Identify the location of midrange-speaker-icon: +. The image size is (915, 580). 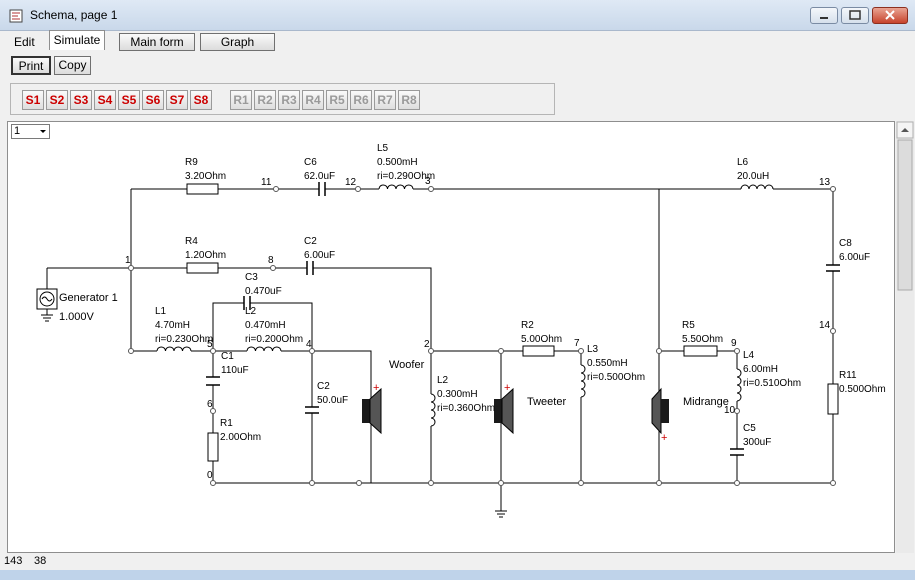
(660, 415).